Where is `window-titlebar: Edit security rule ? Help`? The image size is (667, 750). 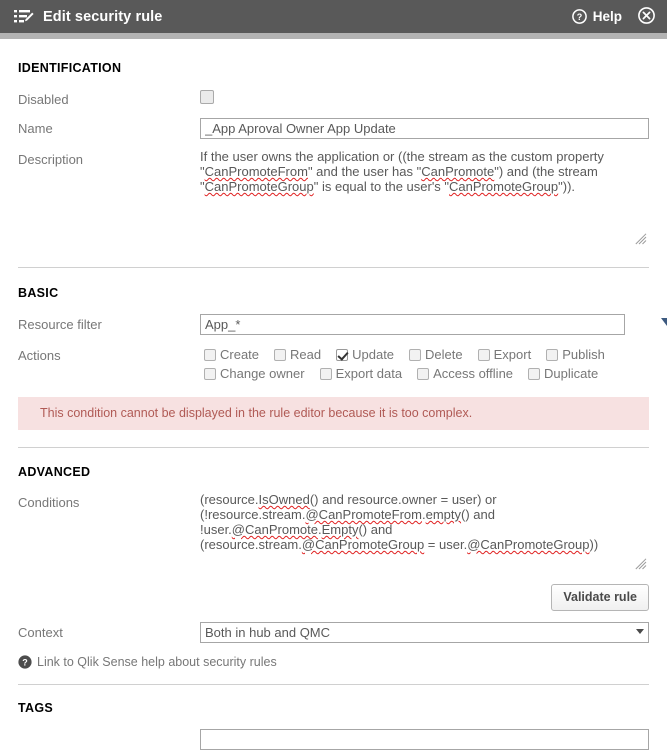 window-titlebar: Edit security rule ? Help is located at coordinates (333, 16).